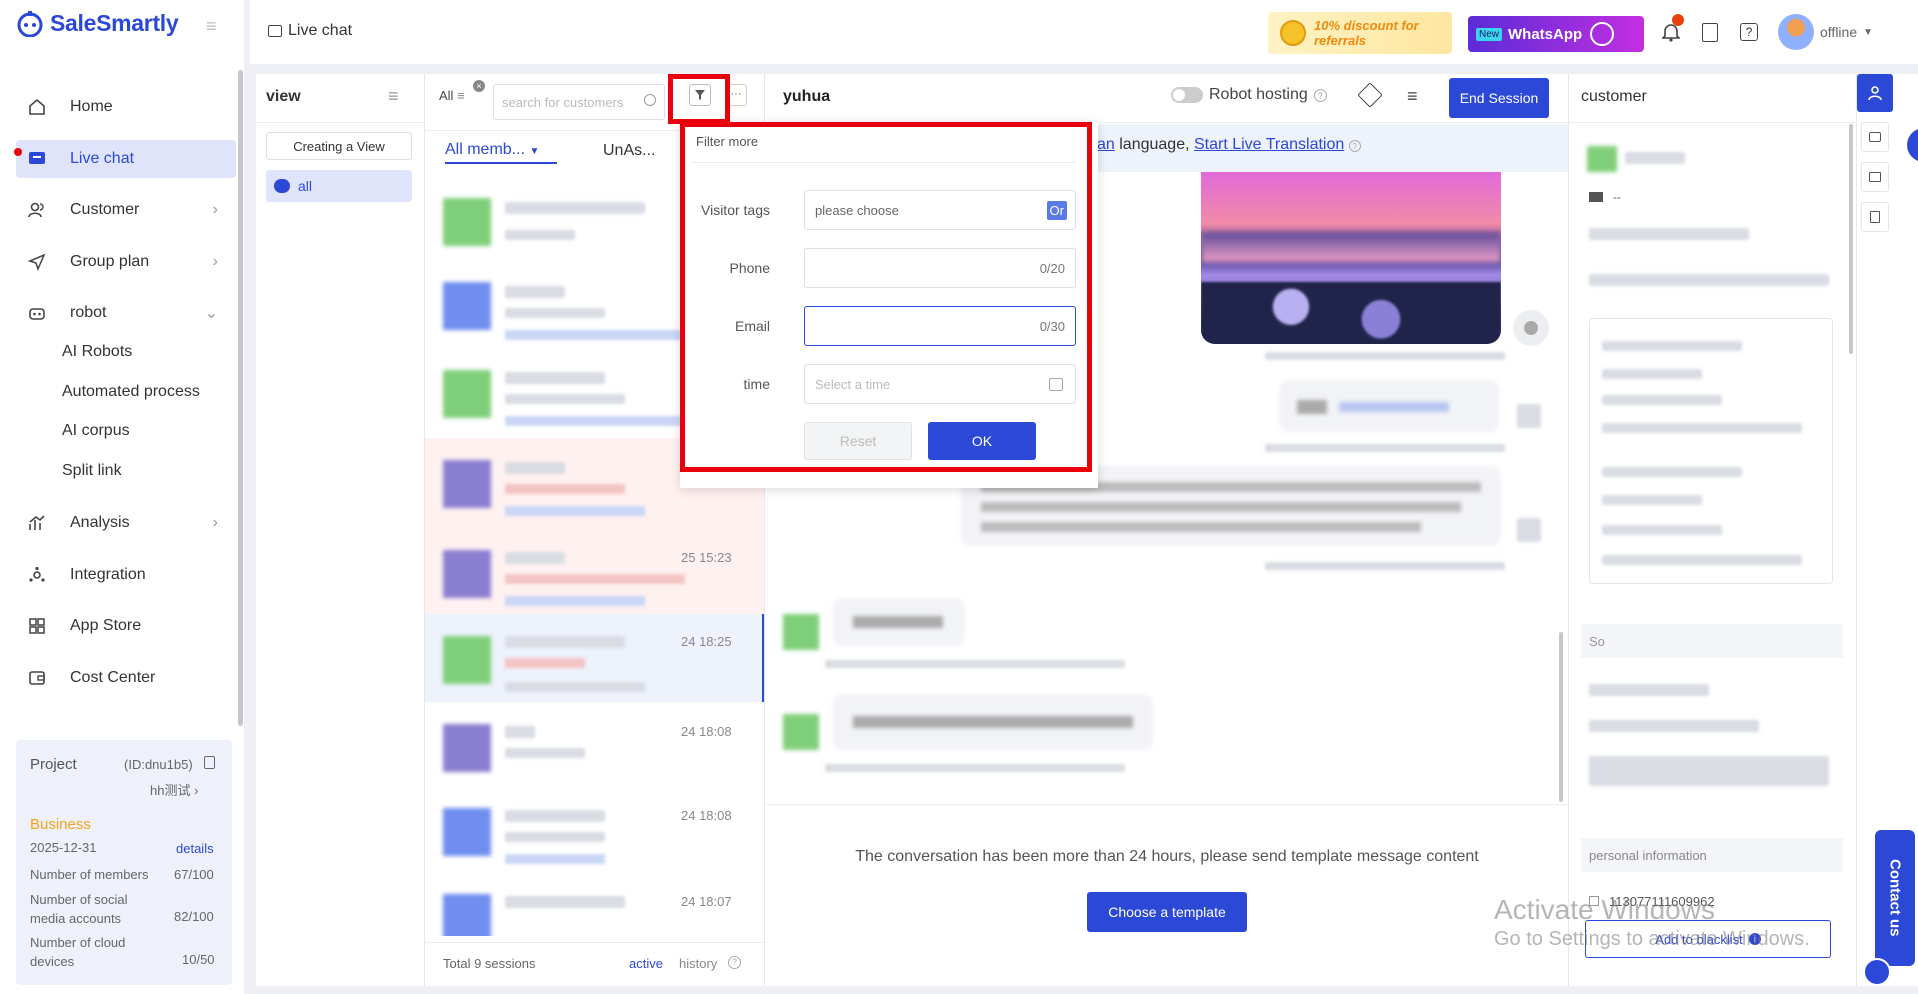 The image size is (1918, 994). Describe the element at coordinates (60, 824) in the screenshot. I see `plan-name: Business` at that location.